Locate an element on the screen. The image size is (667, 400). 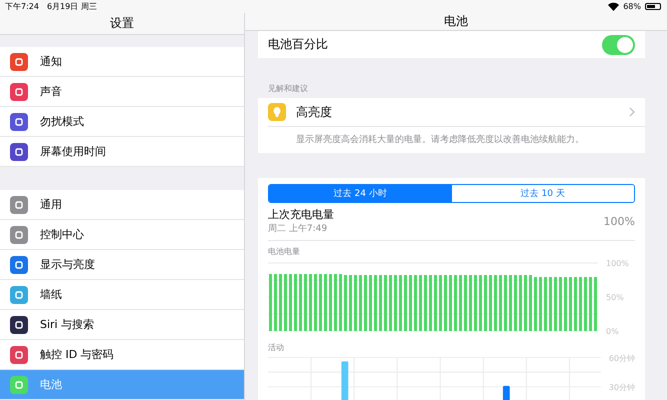
sidebar-item: 勿扰模式 is located at coordinates (122, 122).